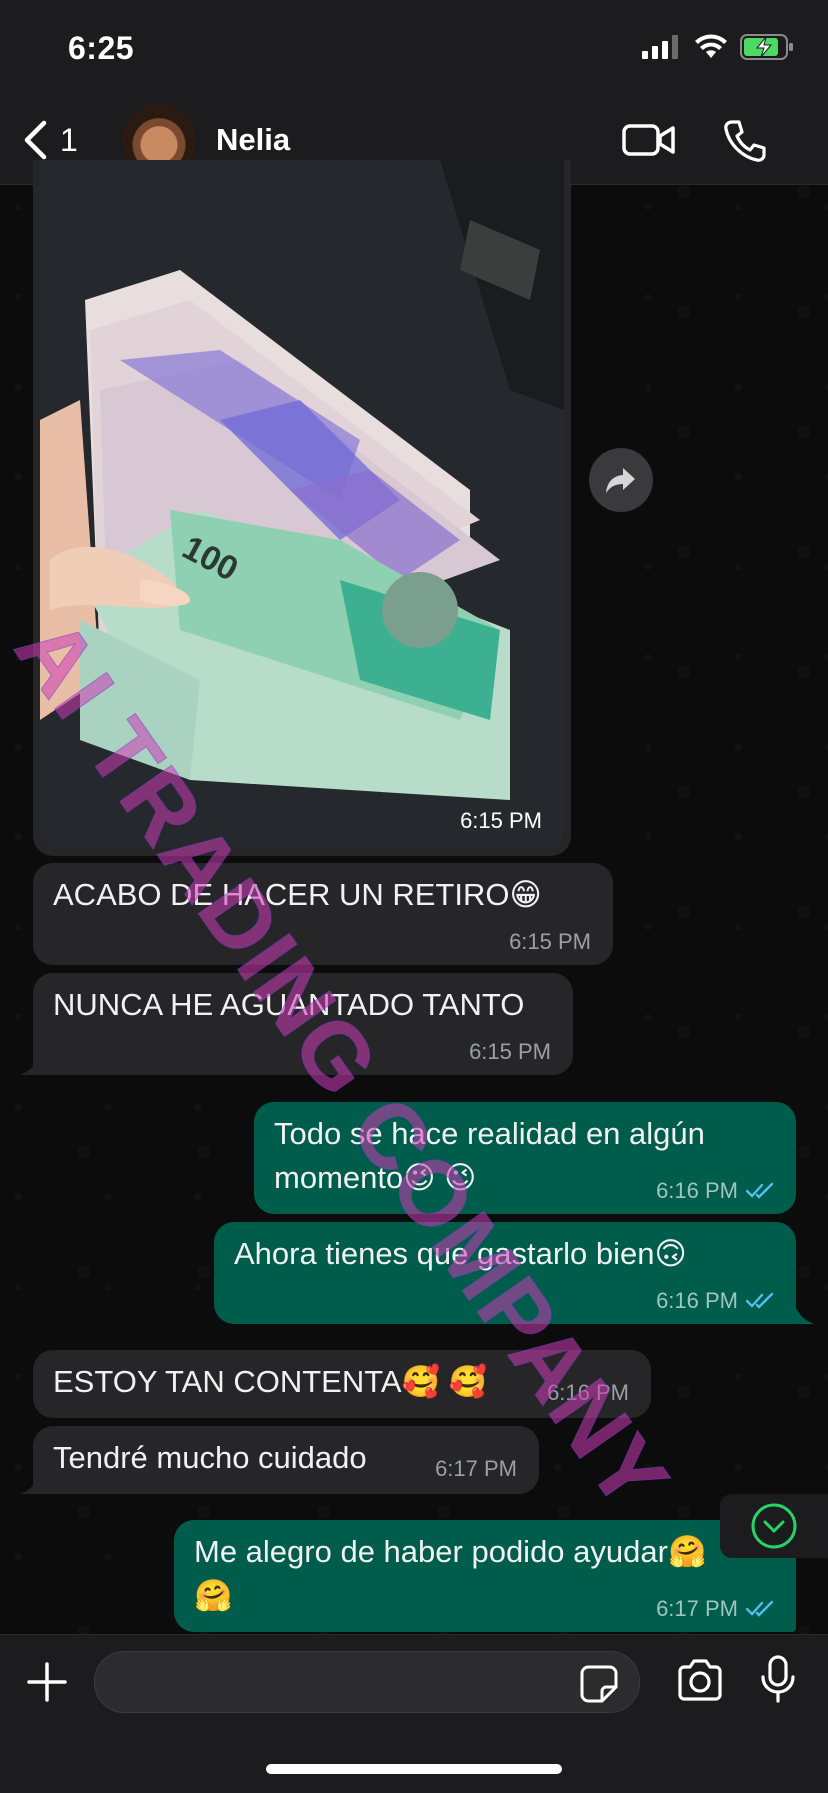  I want to click on status-icons, so click(718, 47).